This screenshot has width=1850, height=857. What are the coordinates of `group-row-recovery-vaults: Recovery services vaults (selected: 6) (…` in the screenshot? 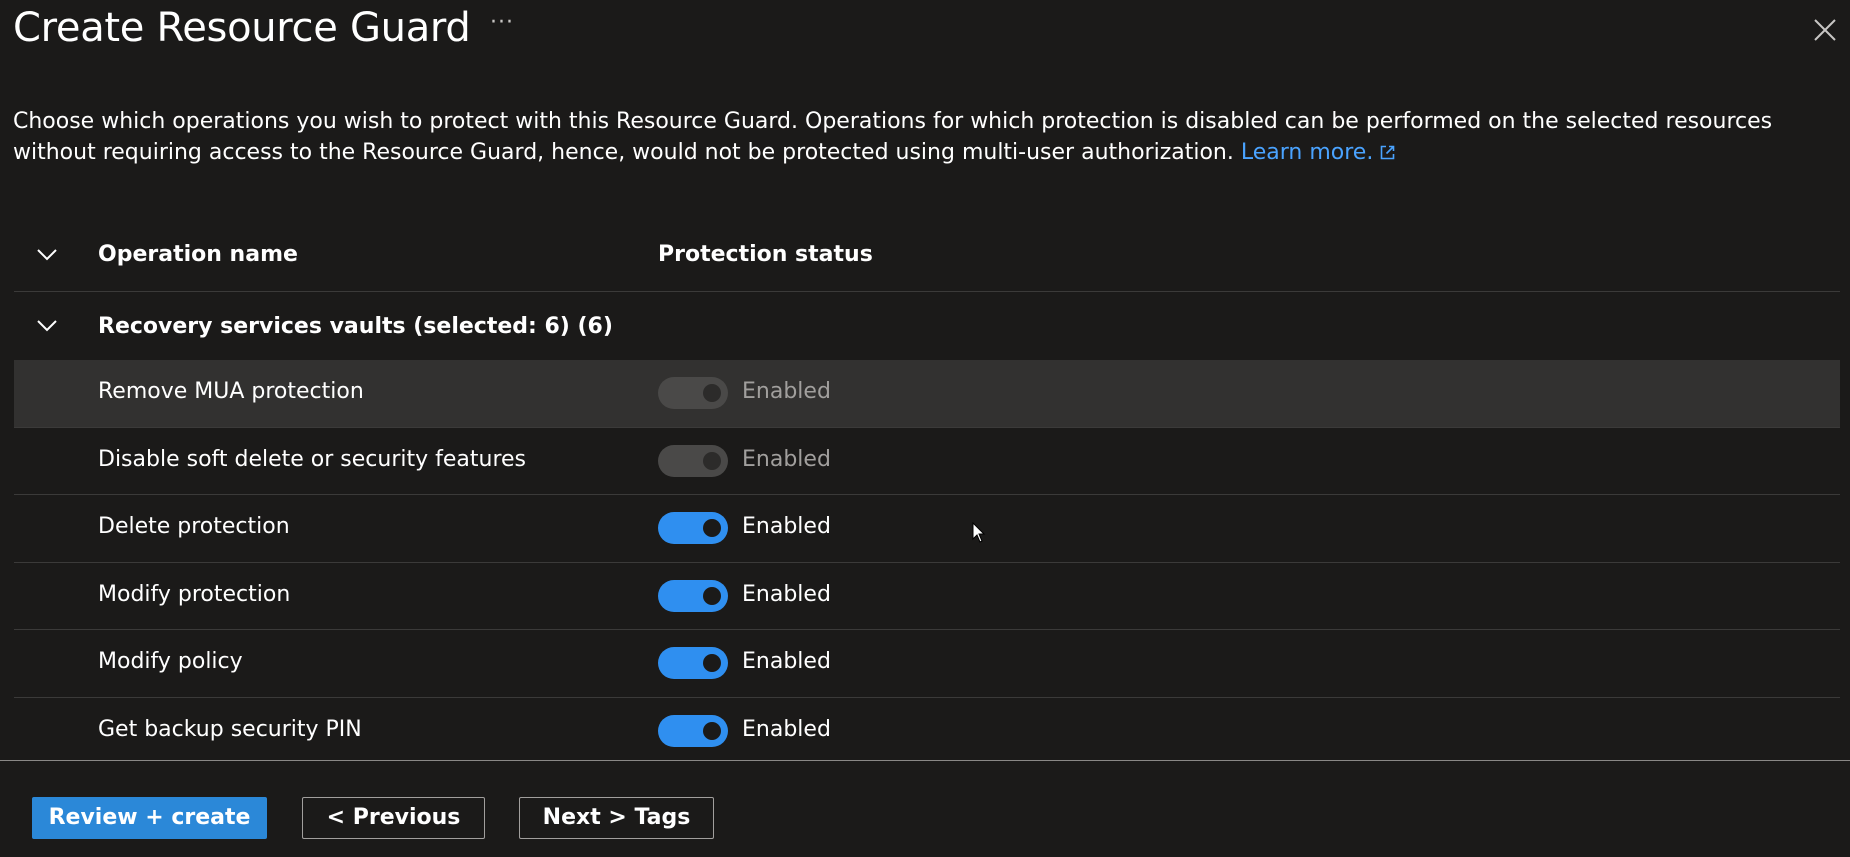 It's located at (927, 326).